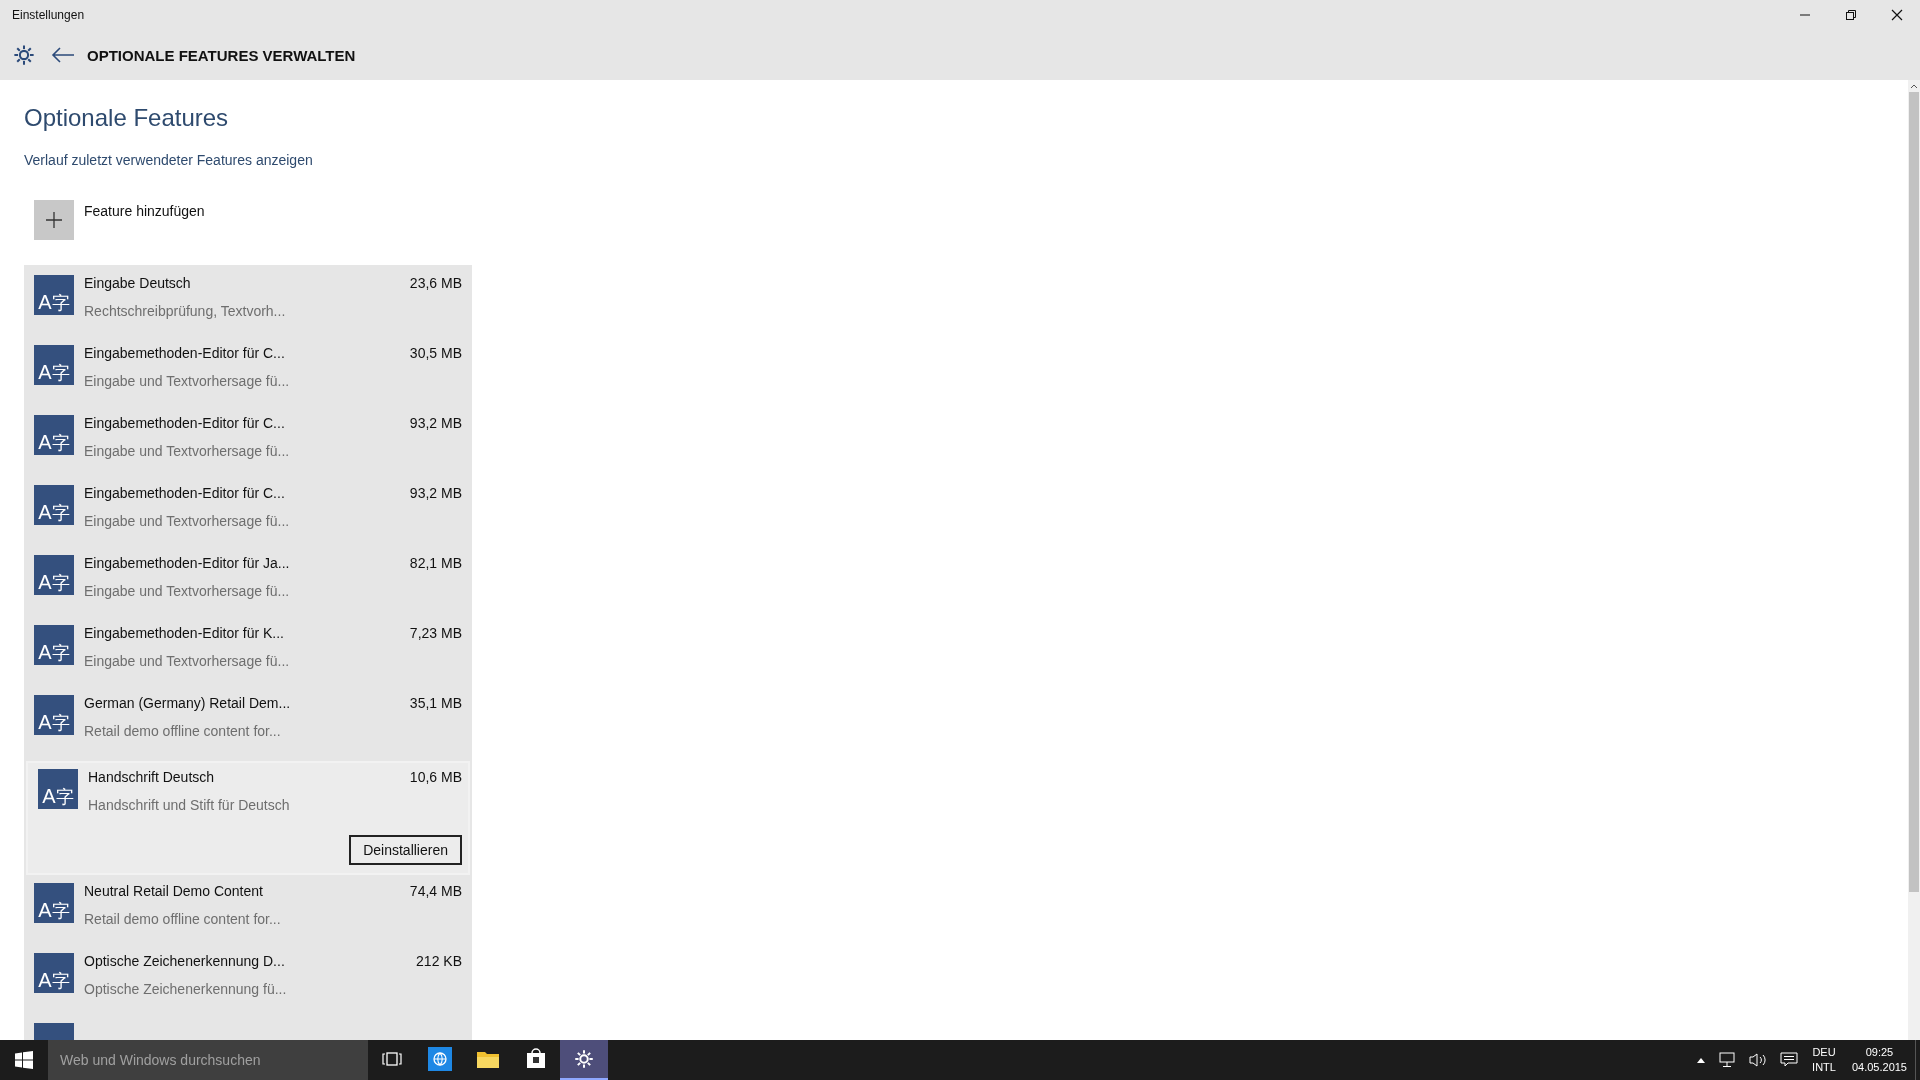 This screenshot has height=1080, width=1920. Describe the element at coordinates (144, 211) in the screenshot. I see `add-feature-label: Feature hinzufügen` at that location.